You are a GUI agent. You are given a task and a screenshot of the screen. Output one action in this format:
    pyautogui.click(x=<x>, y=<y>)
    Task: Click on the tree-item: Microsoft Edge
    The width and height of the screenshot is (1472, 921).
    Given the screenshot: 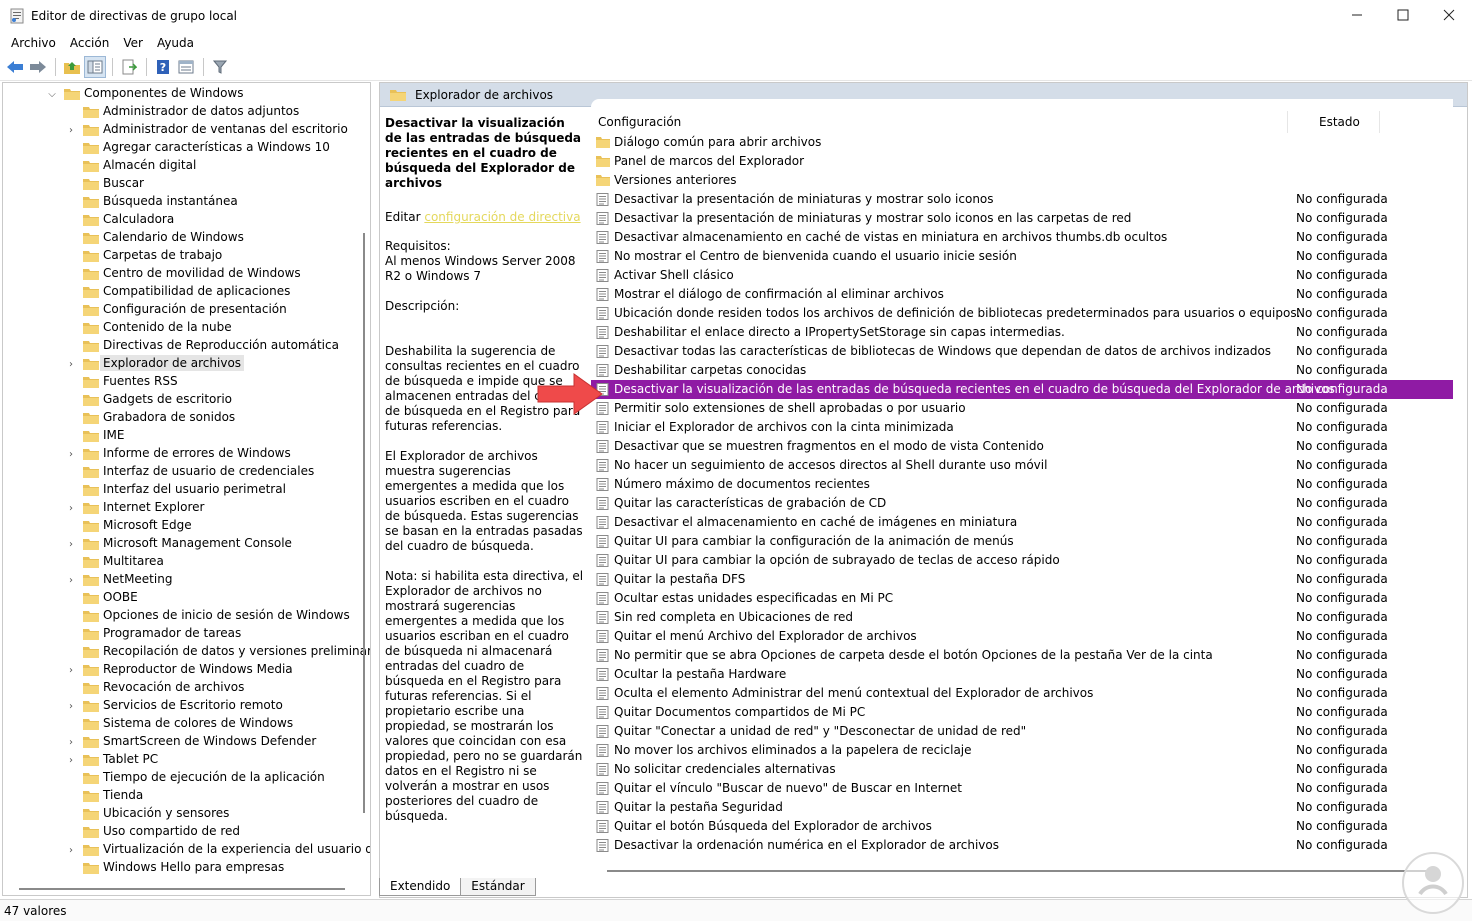 What is the action you would take?
    pyautogui.click(x=181, y=526)
    